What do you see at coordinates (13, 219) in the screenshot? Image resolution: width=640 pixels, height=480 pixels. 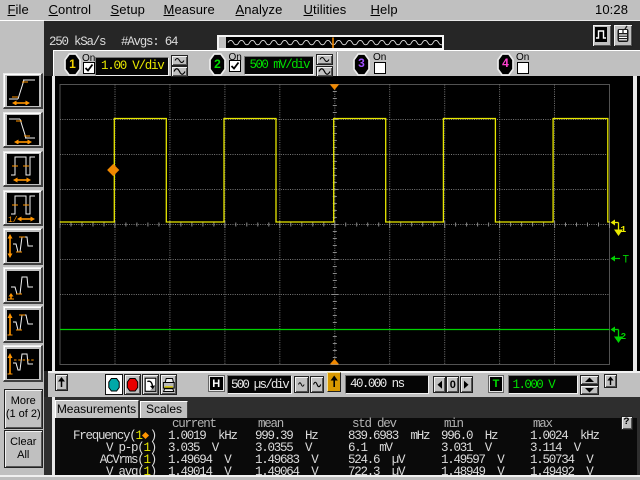 I see `svg-text: 1/` at bounding box center [13, 219].